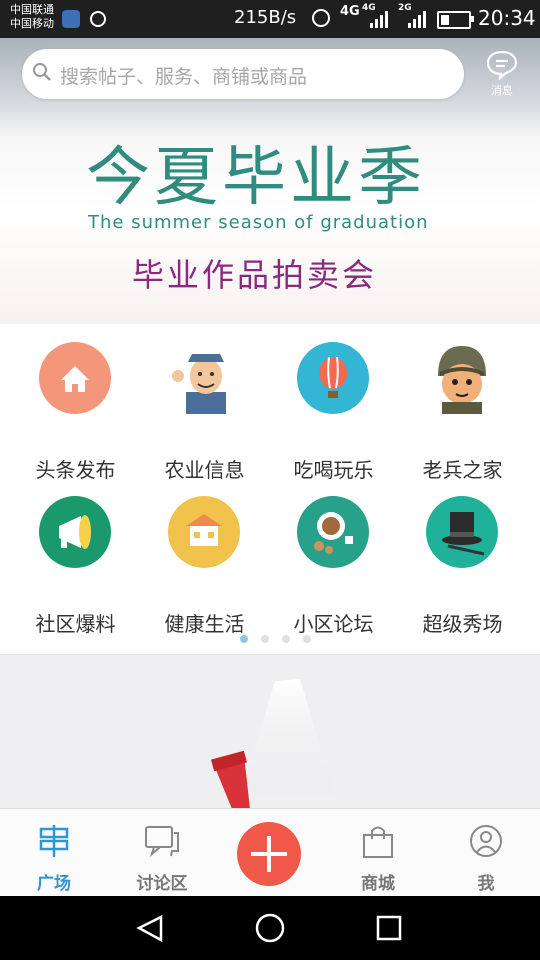 This screenshot has width=540, height=964. Describe the element at coordinates (162, 841) in the screenshot. I see `chat-icon` at that location.